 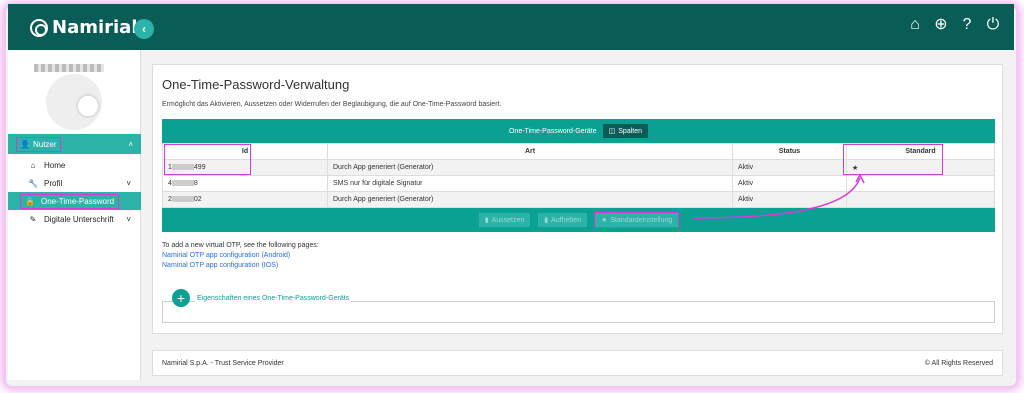 What do you see at coordinates (778, 196) in the screenshot?
I see `annotation-arrow` at bounding box center [778, 196].